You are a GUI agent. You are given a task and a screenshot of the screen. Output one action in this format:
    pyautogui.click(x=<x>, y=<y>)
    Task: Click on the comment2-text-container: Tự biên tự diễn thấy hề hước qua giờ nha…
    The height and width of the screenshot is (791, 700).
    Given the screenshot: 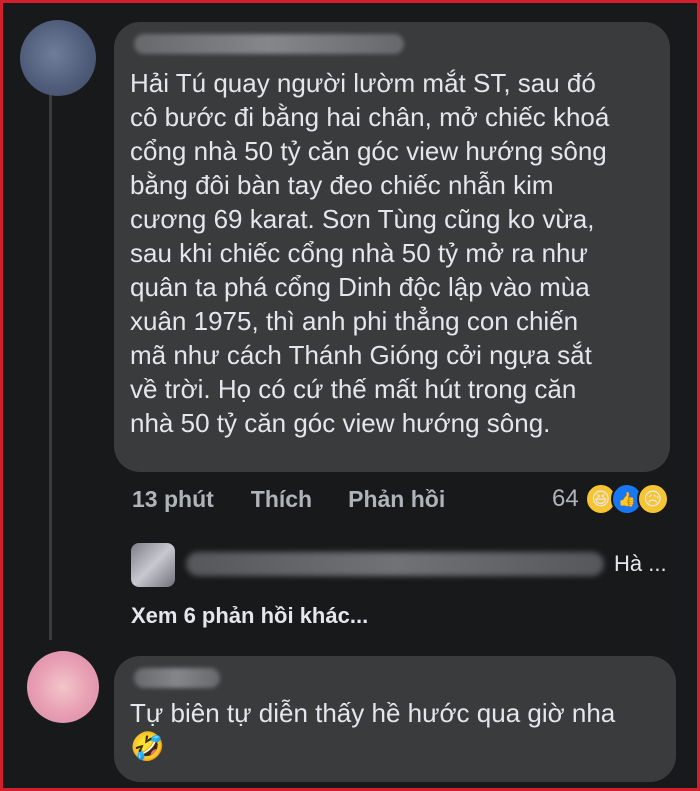 What is the action you would take?
    pyautogui.click(x=395, y=730)
    